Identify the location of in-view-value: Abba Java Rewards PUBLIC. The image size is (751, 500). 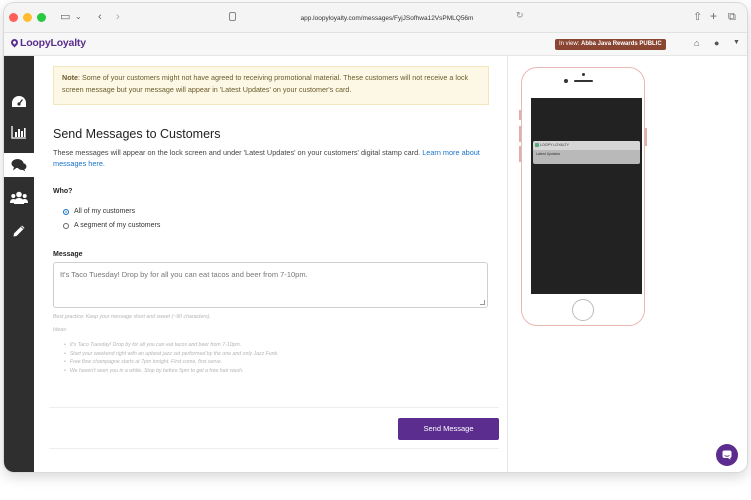
(621, 44).